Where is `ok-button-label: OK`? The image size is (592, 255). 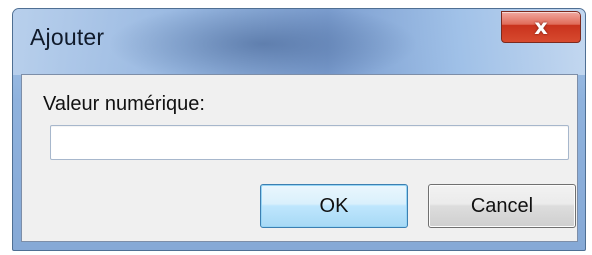
ok-button-label: OK is located at coordinates (334, 205).